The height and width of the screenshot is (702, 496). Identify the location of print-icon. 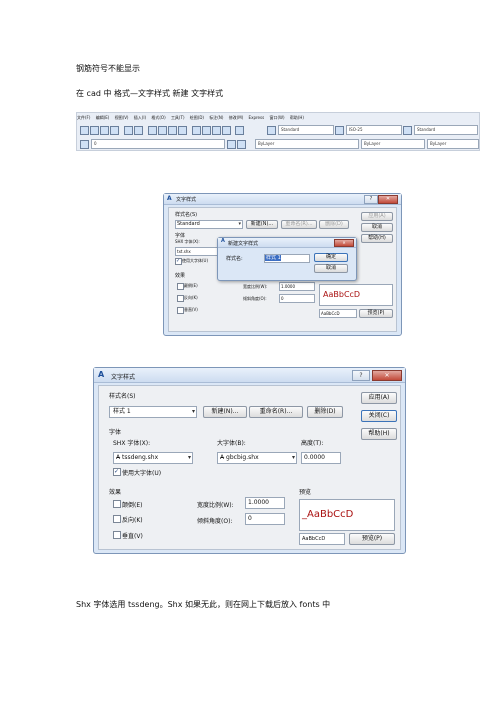
(114, 130).